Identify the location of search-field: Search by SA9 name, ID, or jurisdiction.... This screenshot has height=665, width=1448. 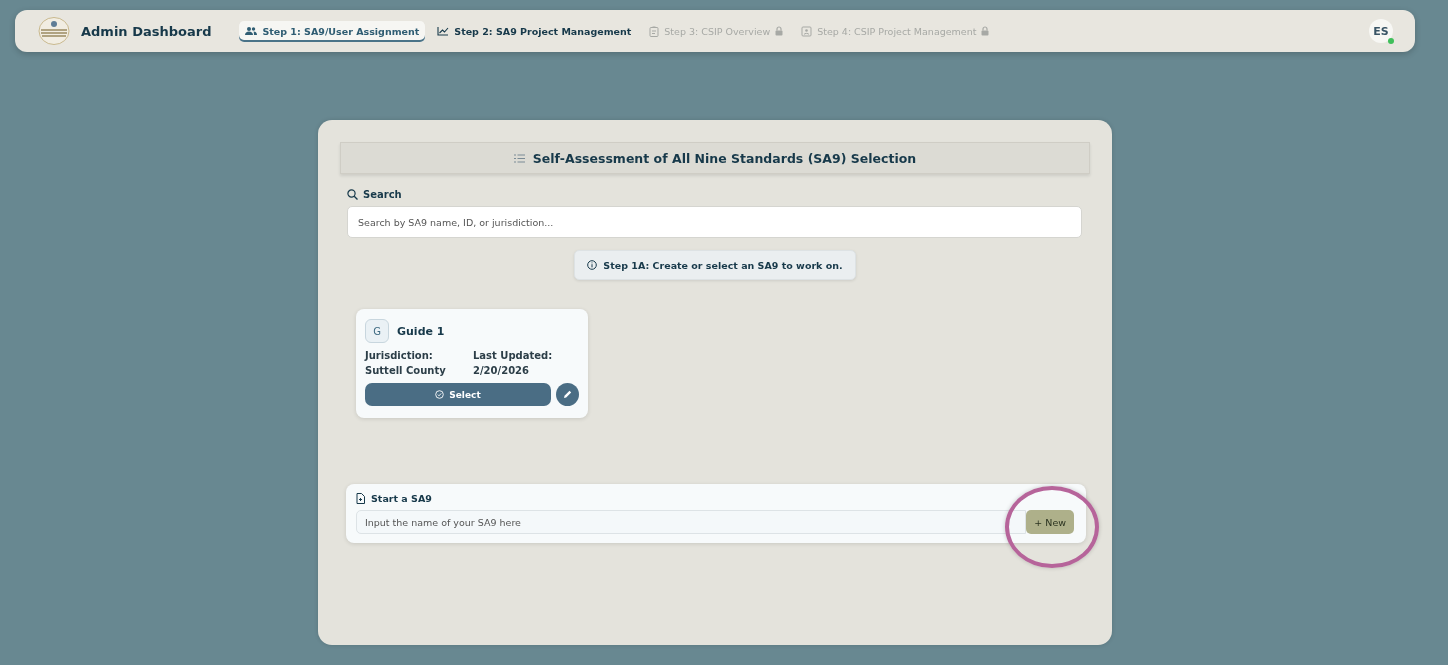
(714, 222).